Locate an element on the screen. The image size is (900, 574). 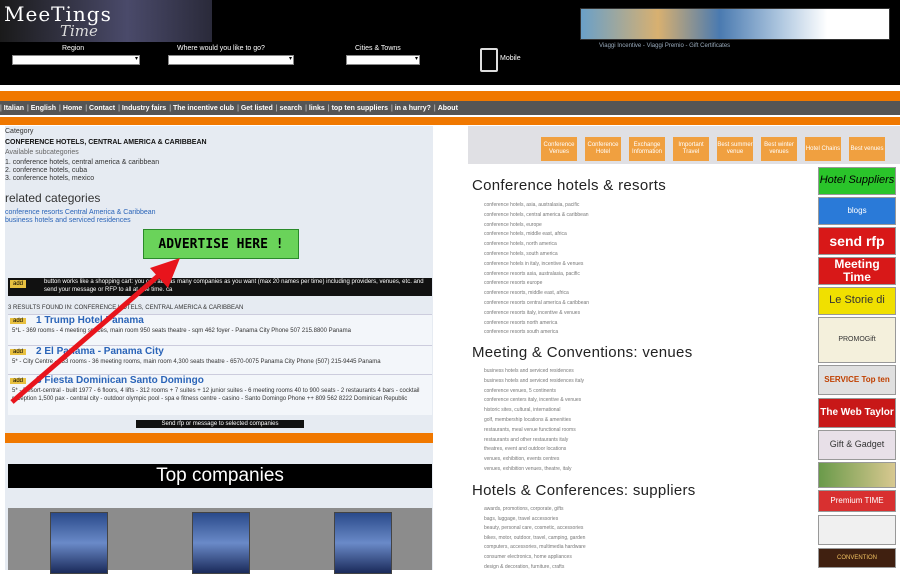
top-companies-gallery is located at coordinates (220, 541).